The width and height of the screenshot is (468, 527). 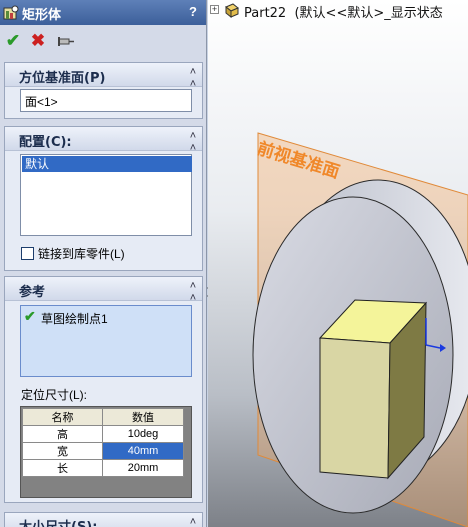 I want to click on column-header: 名称, so click(x=62, y=417).